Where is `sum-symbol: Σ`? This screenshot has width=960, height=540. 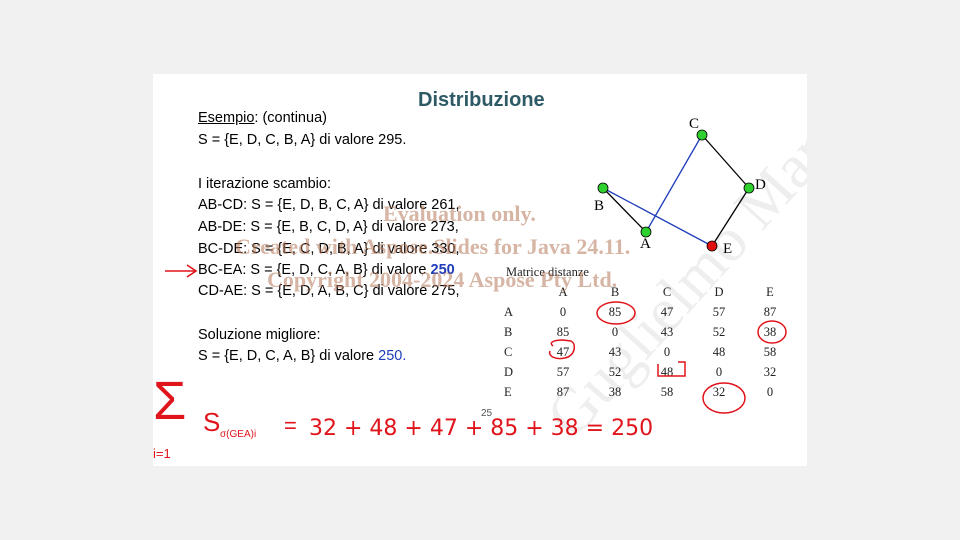 sum-symbol: Σ is located at coordinates (170, 401).